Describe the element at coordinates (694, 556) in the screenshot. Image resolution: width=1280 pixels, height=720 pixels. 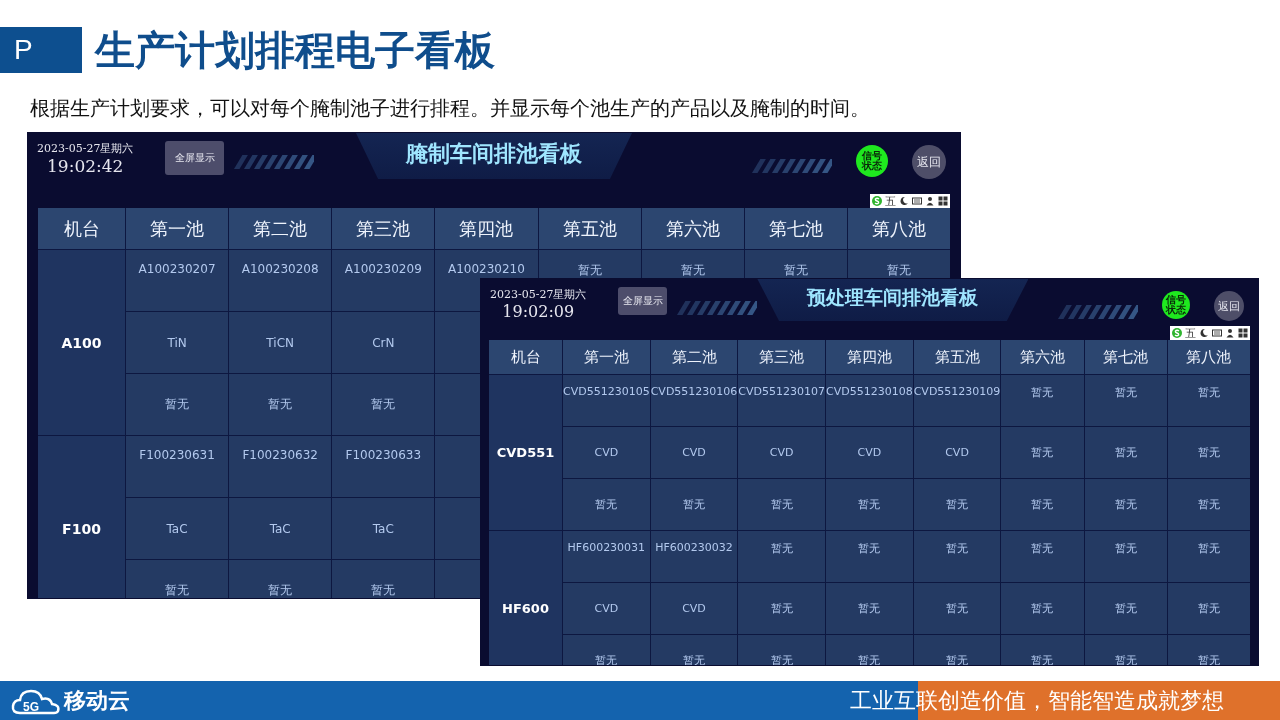
I see `table-cell: HF600230032` at that location.